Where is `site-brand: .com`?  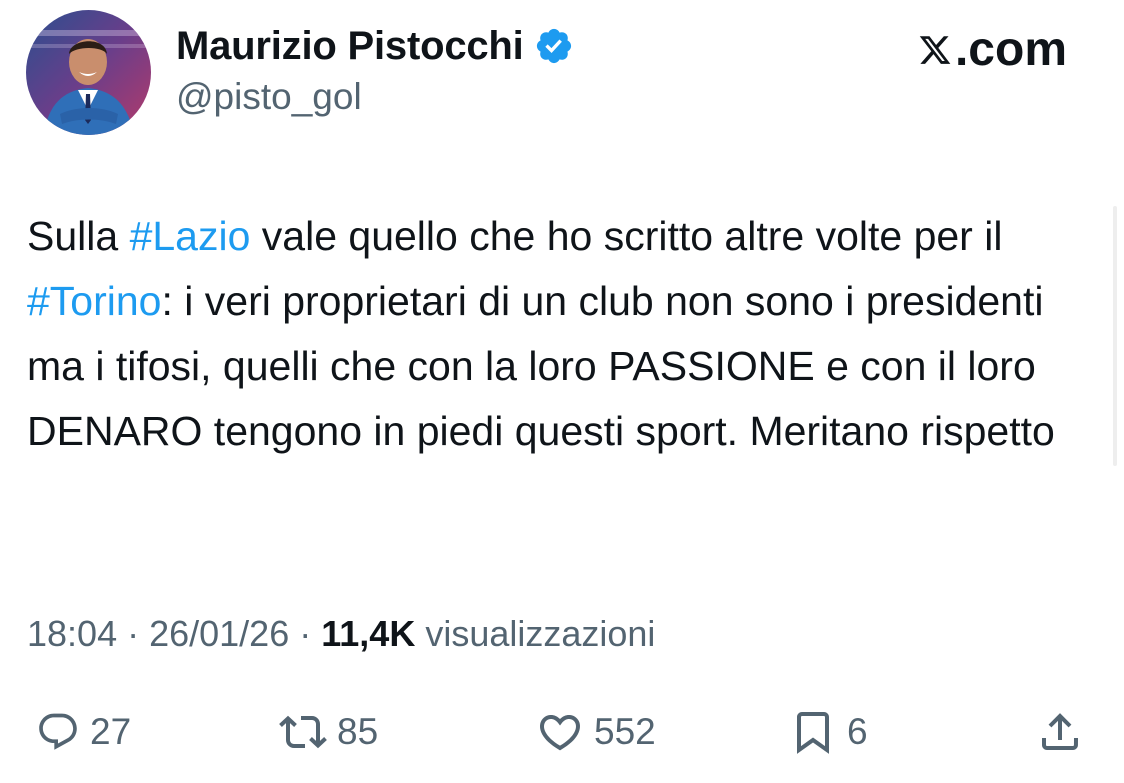
site-brand: .com is located at coordinates (992, 50).